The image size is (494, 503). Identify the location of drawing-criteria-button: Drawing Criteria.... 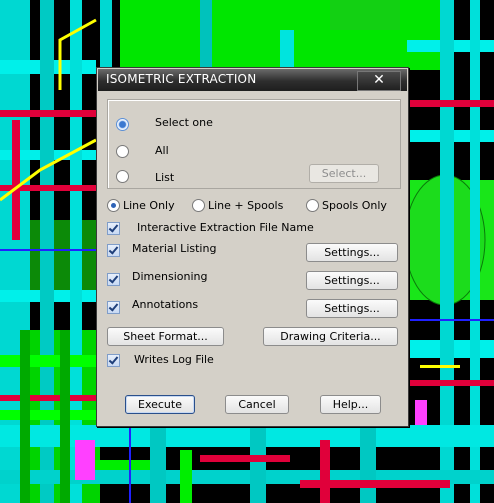
(330, 336).